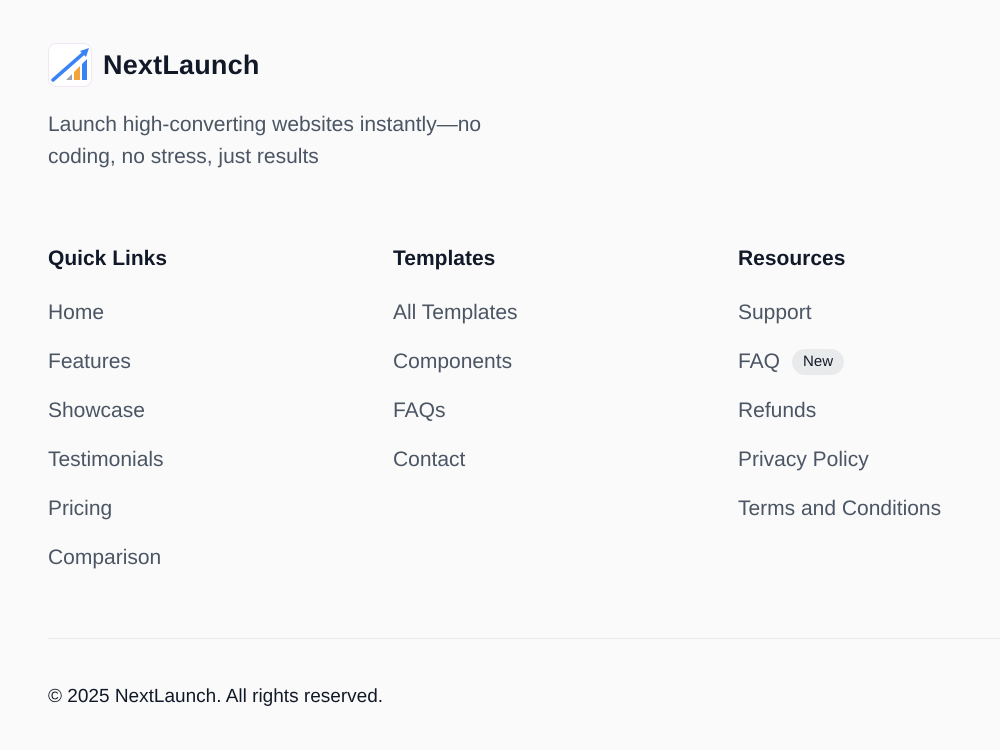 The width and height of the screenshot is (1000, 750). Describe the element at coordinates (452, 362) in the screenshot. I see `footer-link: Components` at that location.